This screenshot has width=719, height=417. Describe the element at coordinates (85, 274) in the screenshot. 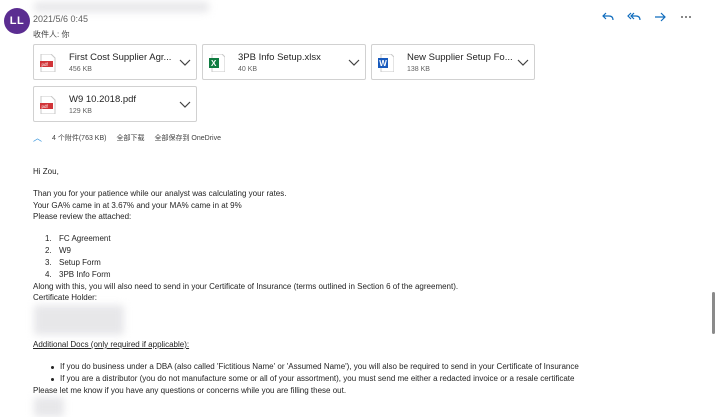

I see `list-item-text: 3PB Info Form` at that location.